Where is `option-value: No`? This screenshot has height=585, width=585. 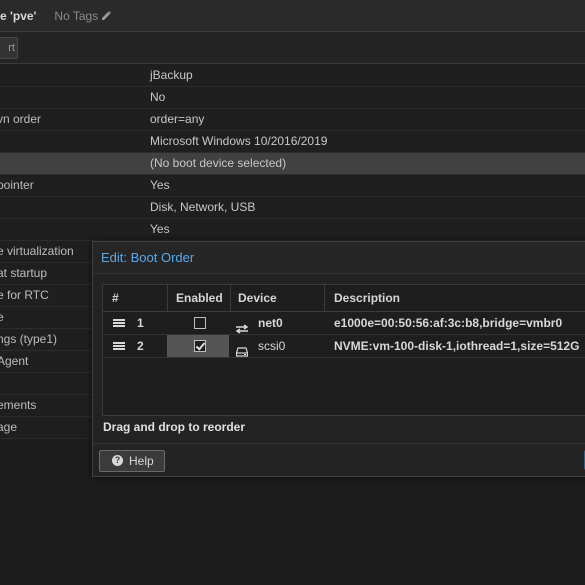 option-value: No is located at coordinates (158, 97).